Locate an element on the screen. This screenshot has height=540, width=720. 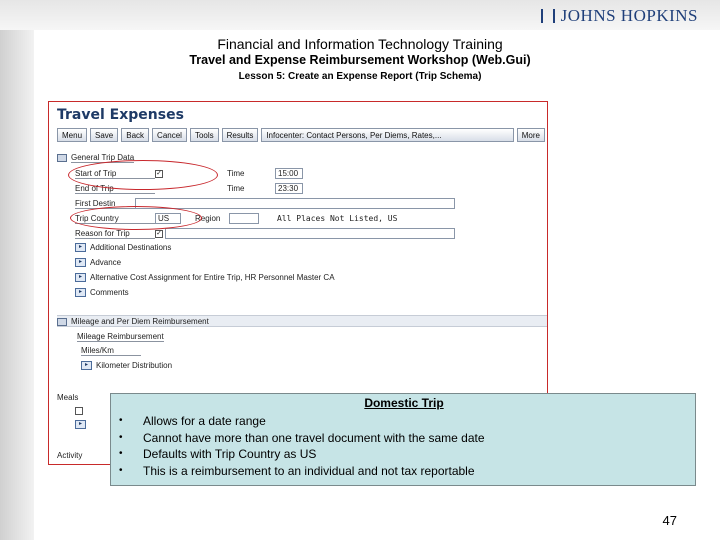
sap-page-title: Travel Expenses is located at coordinates (120, 115).